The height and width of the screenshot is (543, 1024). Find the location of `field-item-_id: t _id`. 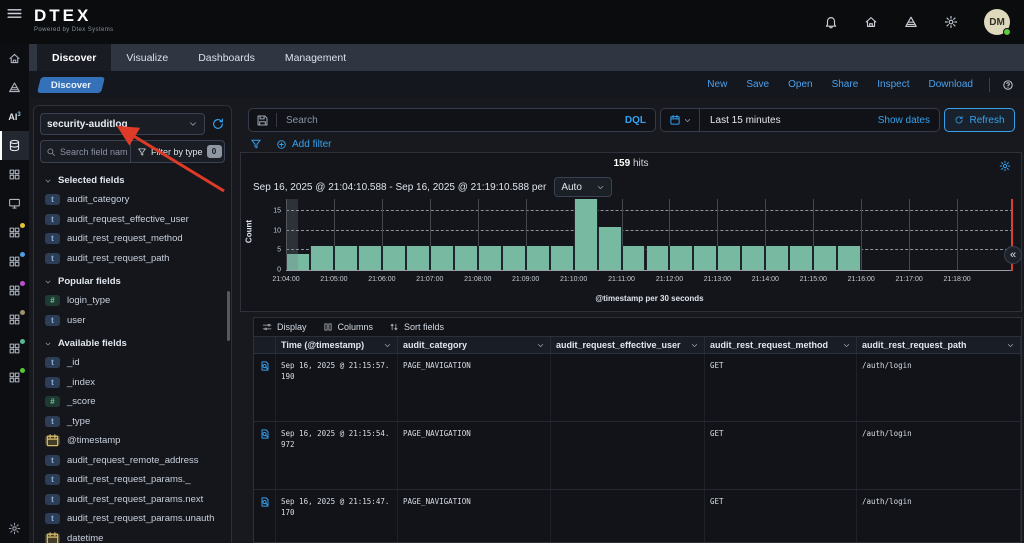

field-item-_id: t _id is located at coordinates (132, 363).